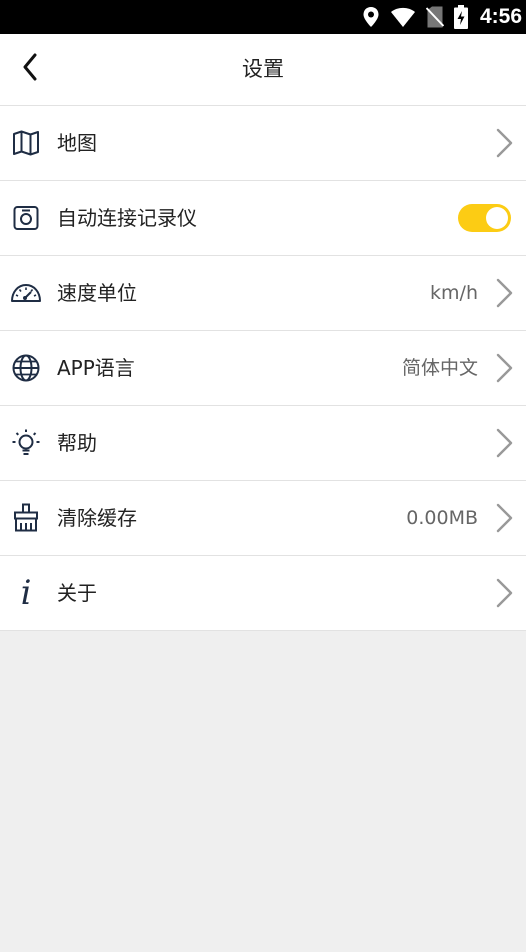 Image resolution: width=526 pixels, height=952 pixels. Describe the element at coordinates (96, 368) in the screenshot. I see `settings-row-label: APP语言` at that location.